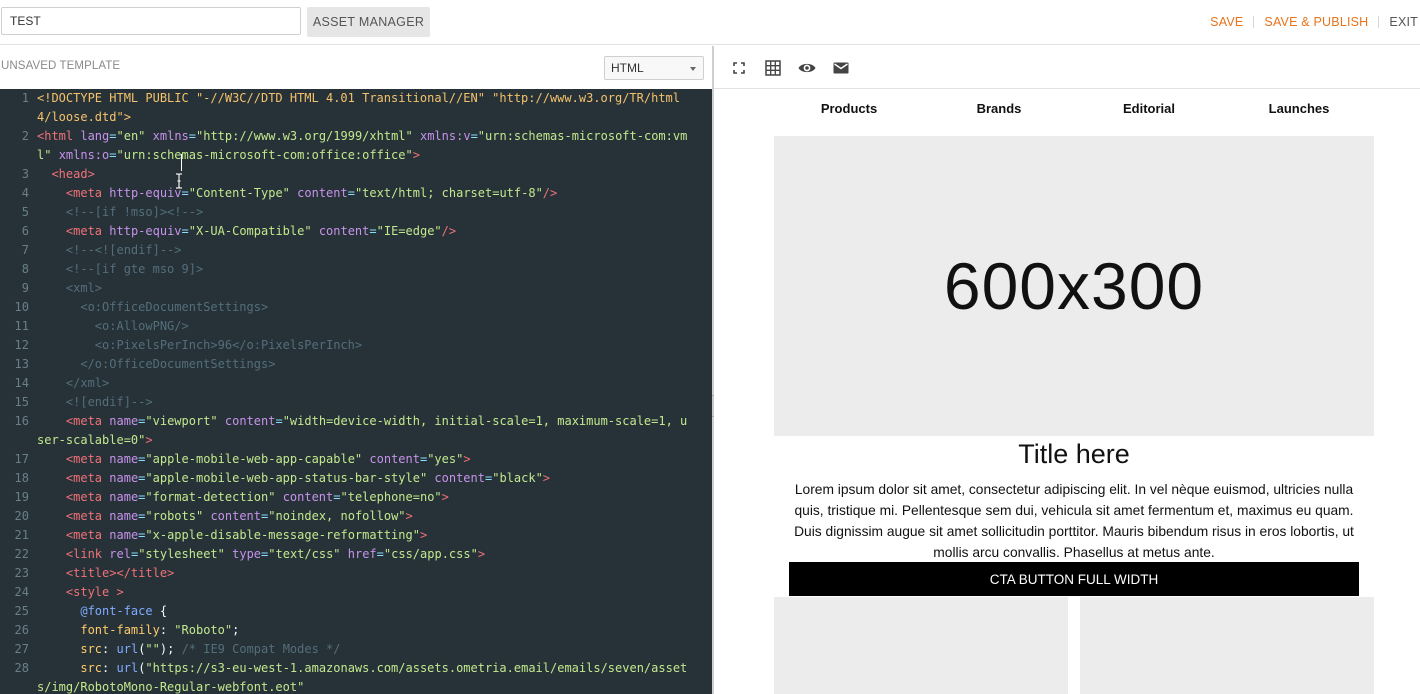 This screenshot has width=1420, height=694. What do you see at coordinates (849, 109) in the screenshot?
I see `nav-link-products: Products` at bounding box center [849, 109].